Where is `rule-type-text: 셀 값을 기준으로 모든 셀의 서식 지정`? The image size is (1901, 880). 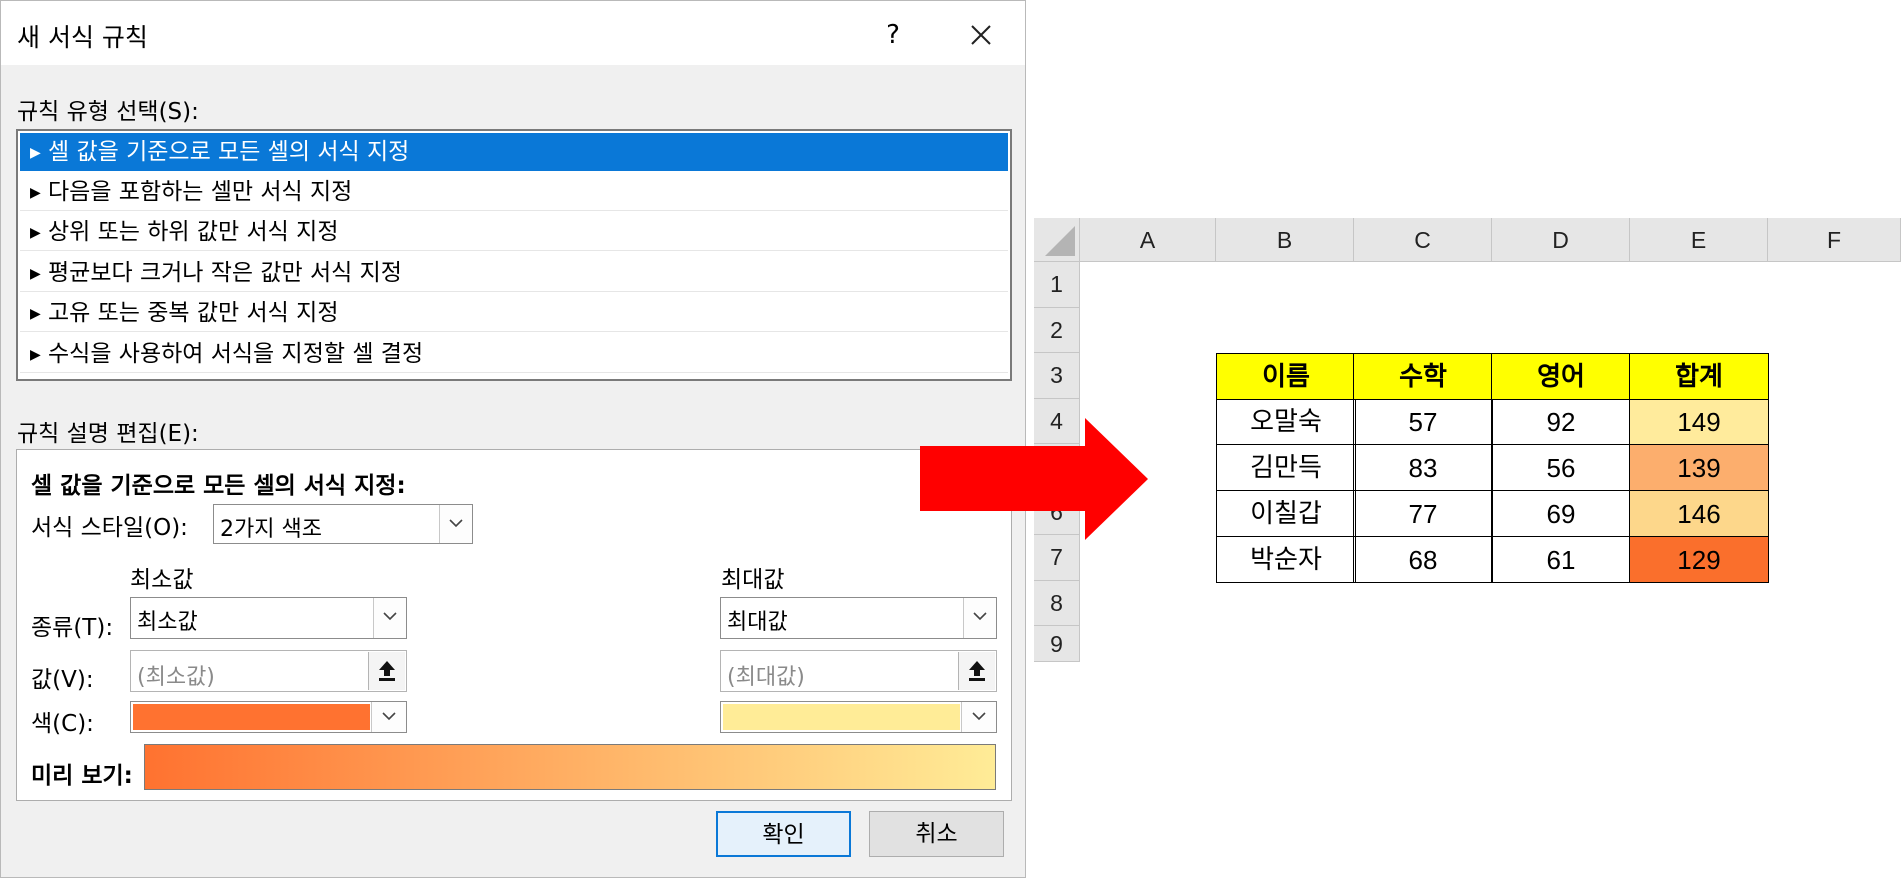 rule-type-text: 셀 값을 기준으로 모든 셀의 서식 지정 is located at coordinates (229, 152).